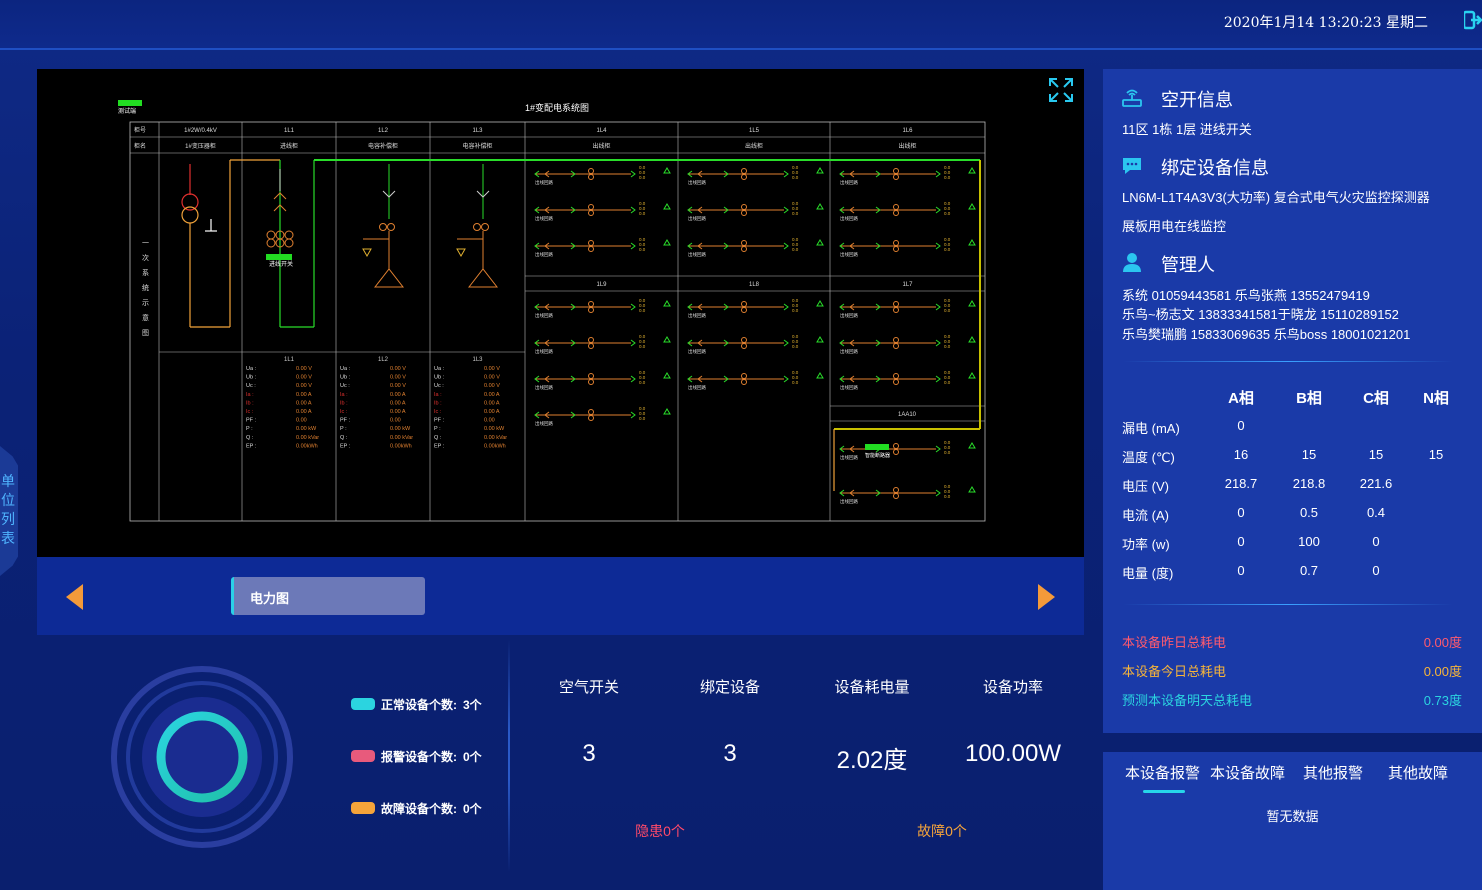 The height and width of the screenshot is (890, 1482). Describe the element at coordinates (1442, 700) in the screenshot. I see `energy-value: 0.73度` at that location.